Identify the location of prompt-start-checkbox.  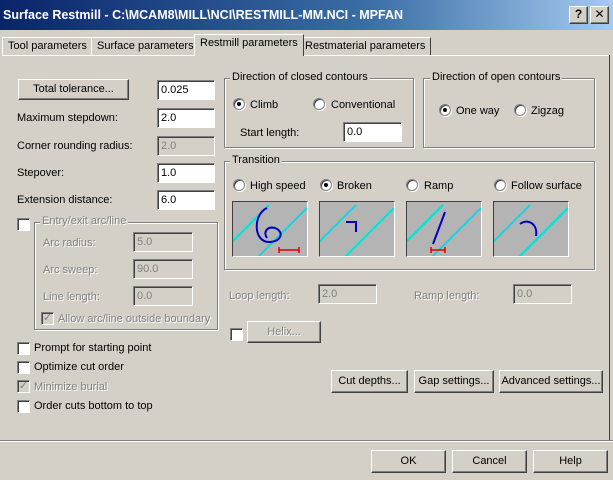
(23, 348).